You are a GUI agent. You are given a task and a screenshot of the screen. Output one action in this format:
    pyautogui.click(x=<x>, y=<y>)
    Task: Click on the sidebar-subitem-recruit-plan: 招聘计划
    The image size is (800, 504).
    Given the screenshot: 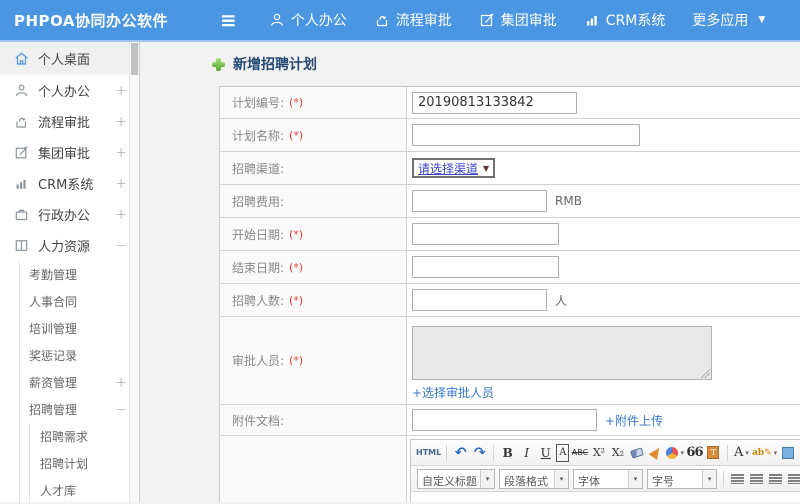 What is the action you would take?
    pyautogui.click(x=84, y=463)
    